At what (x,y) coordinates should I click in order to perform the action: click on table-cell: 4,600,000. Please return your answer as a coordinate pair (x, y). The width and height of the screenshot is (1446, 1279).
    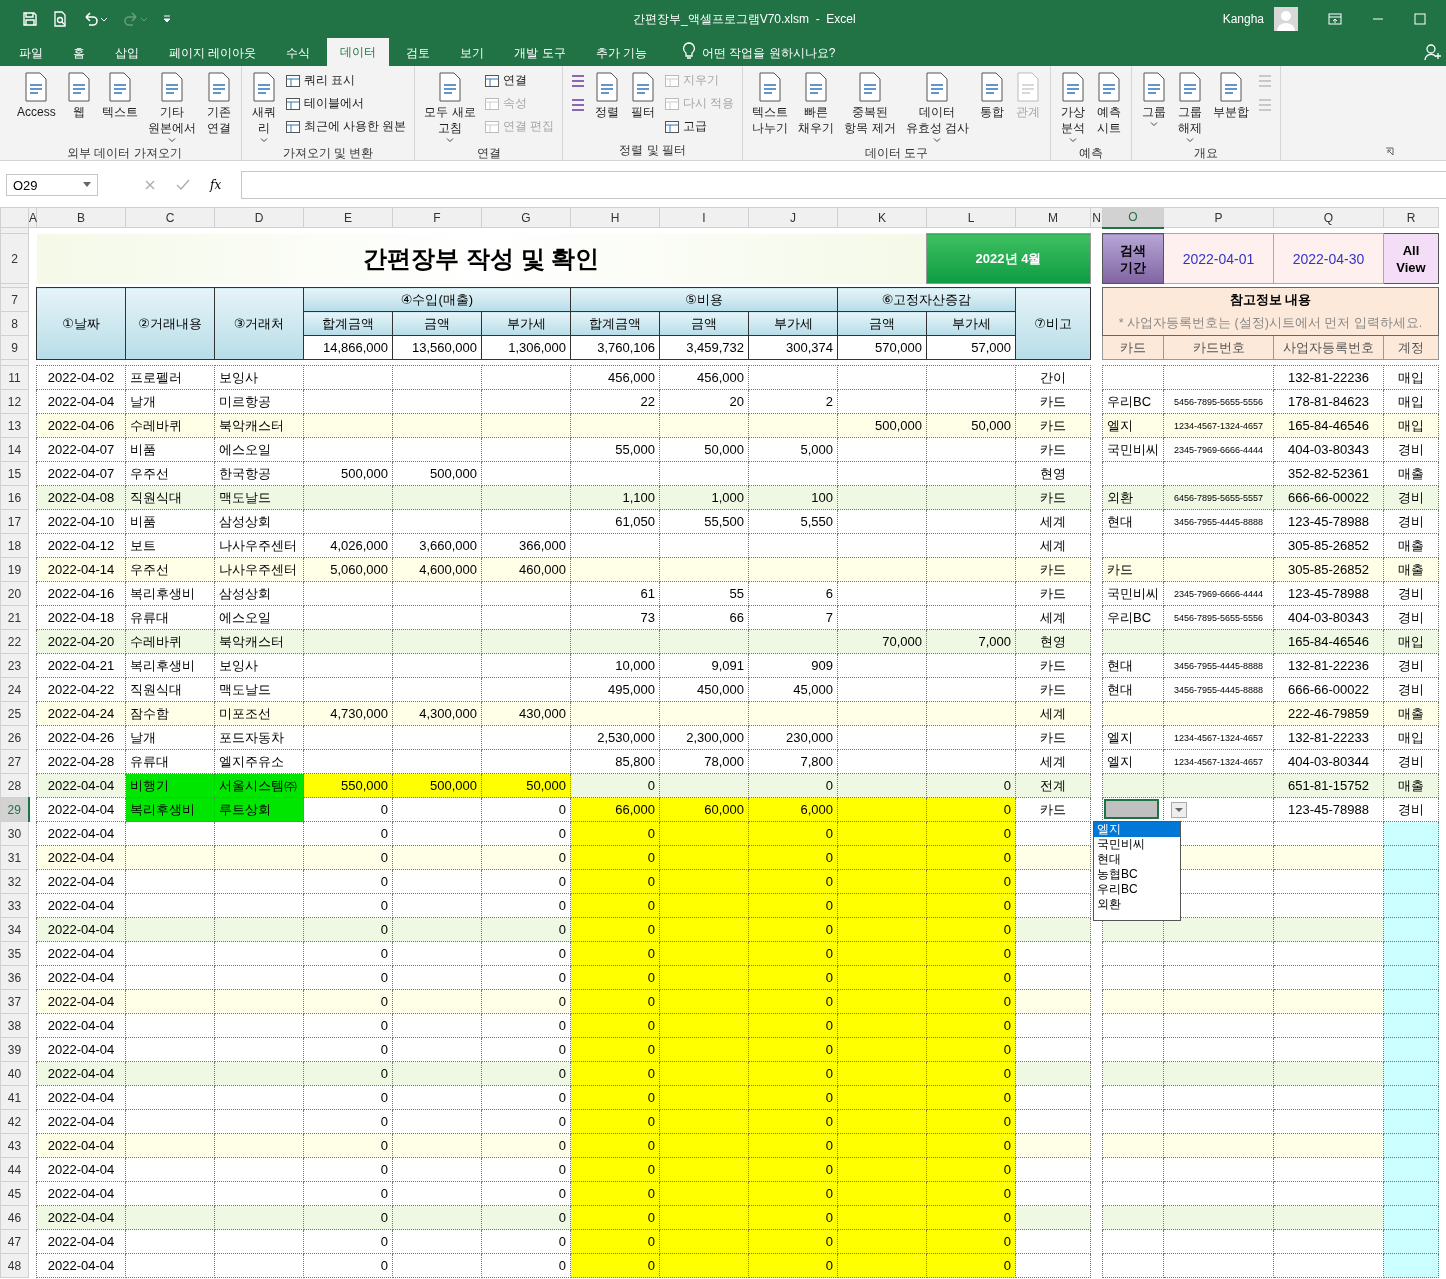
    Looking at the image, I should click on (437, 569).